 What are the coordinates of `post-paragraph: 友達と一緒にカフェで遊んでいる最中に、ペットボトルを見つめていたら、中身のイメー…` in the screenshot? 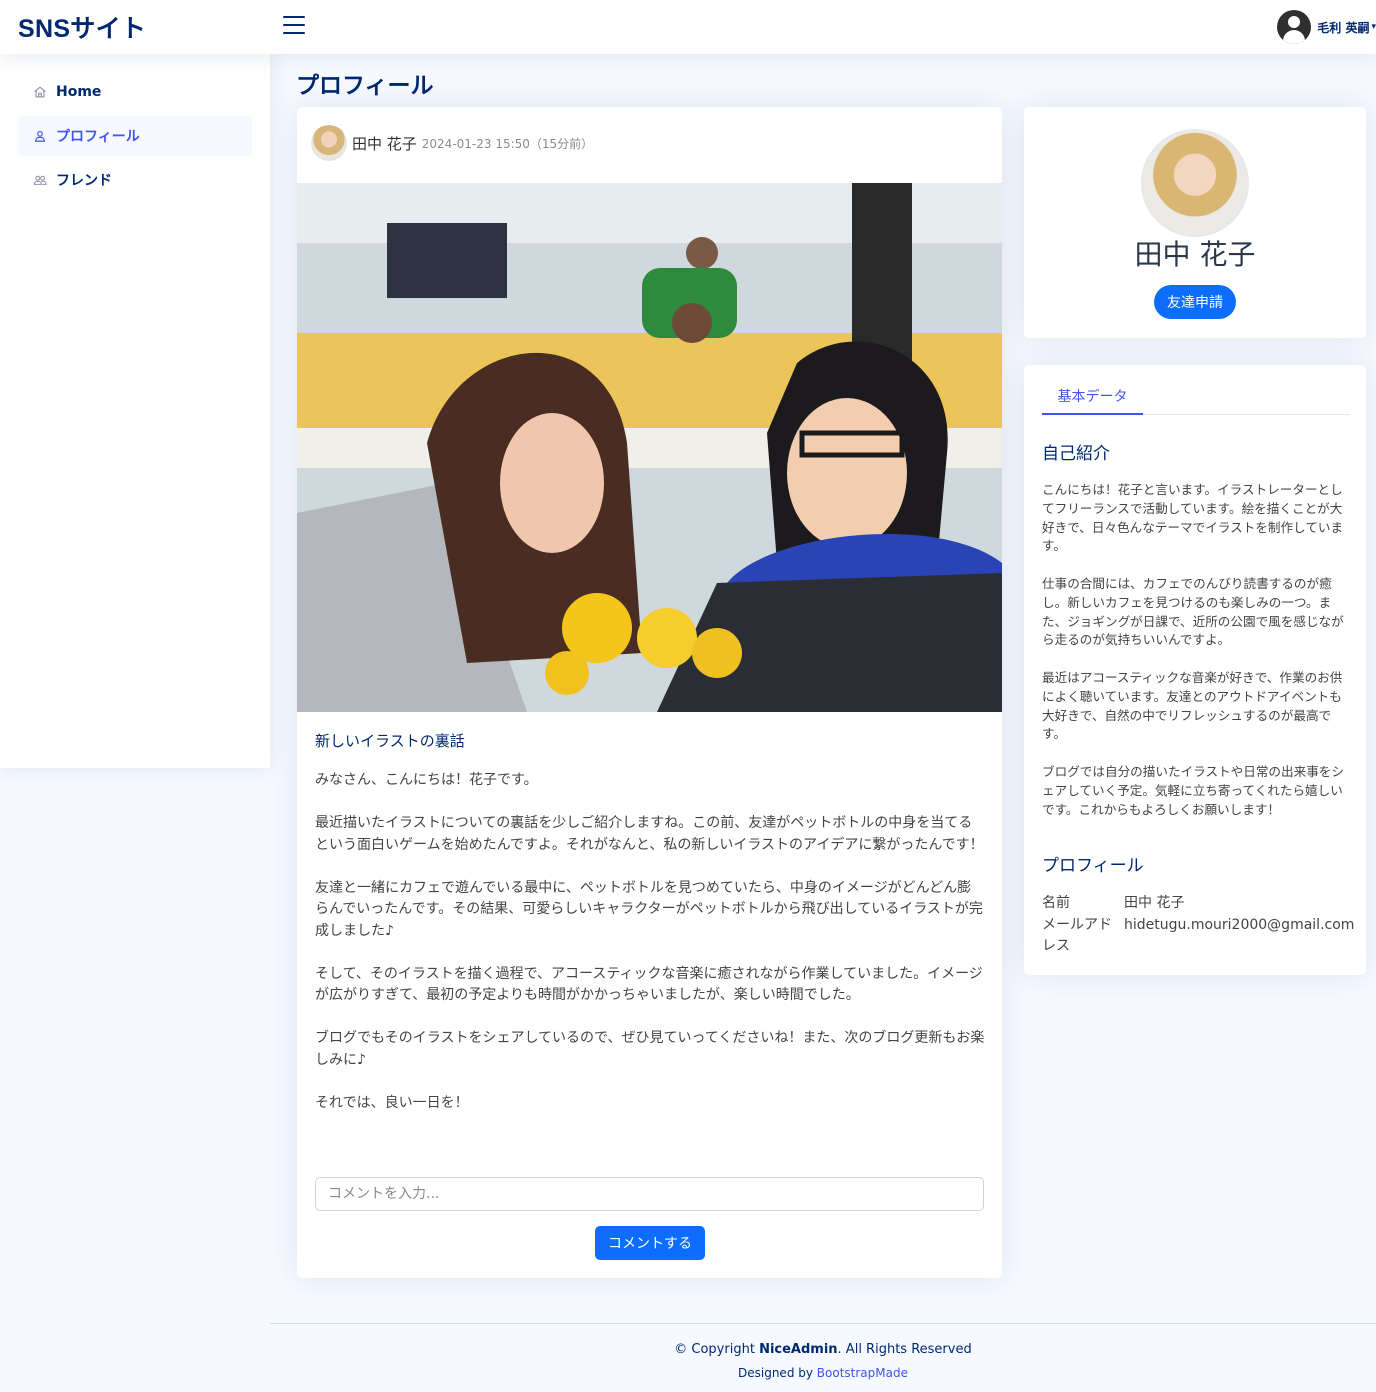 It's located at (649, 909).